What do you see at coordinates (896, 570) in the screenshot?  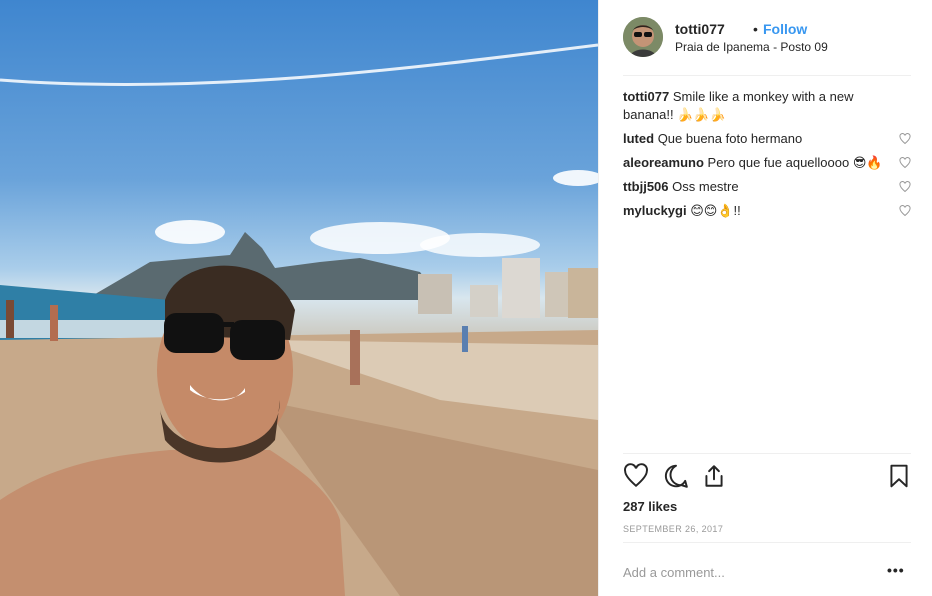 I see `more-options-button: •••` at bounding box center [896, 570].